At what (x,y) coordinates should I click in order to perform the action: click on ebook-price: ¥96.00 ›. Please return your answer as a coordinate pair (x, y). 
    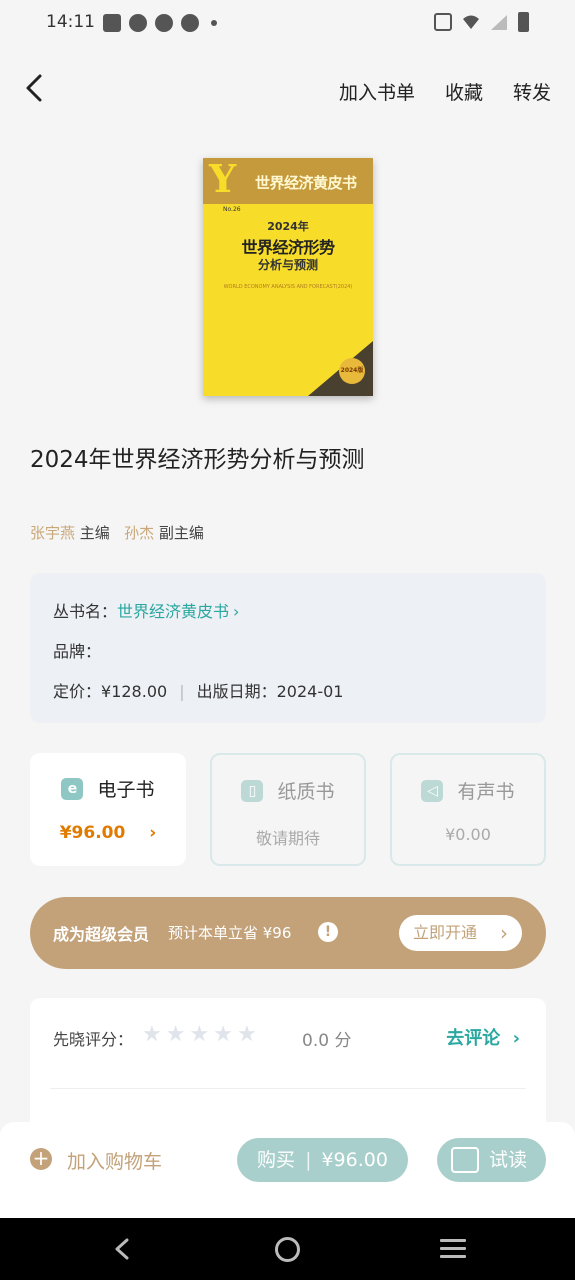
    Looking at the image, I should click on (108, 833).